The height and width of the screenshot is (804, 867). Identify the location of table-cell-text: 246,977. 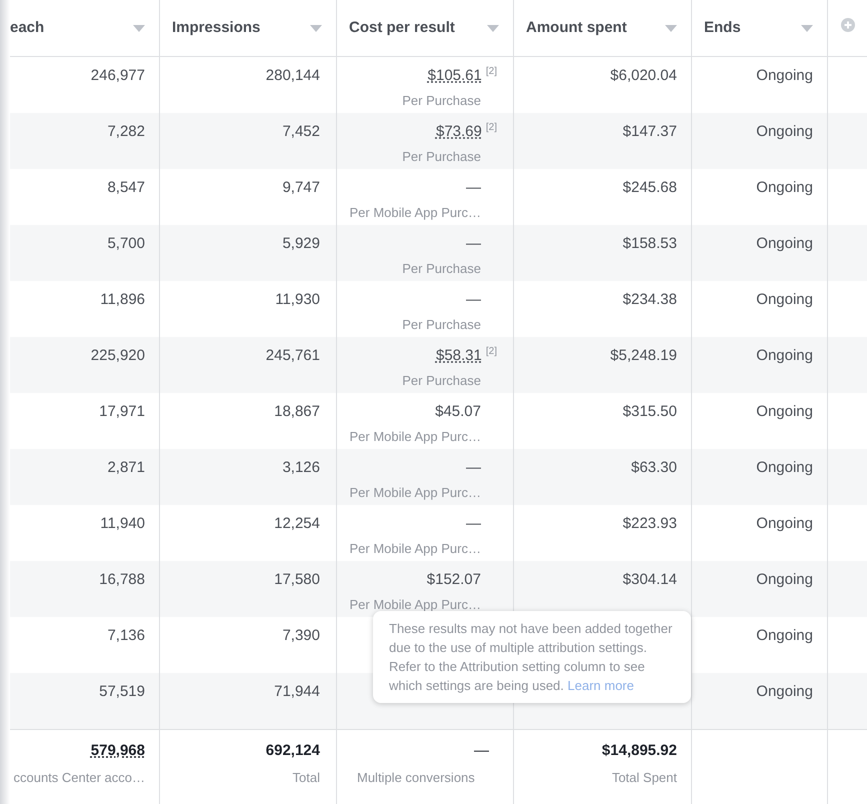
(117, 76).